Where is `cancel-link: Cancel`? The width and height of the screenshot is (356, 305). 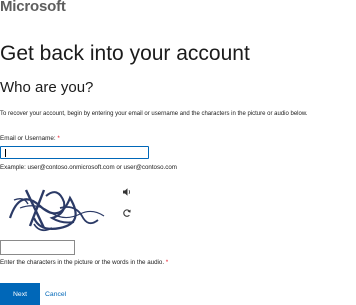
cancel-link: Cancel is located at coordinates (55, 294).